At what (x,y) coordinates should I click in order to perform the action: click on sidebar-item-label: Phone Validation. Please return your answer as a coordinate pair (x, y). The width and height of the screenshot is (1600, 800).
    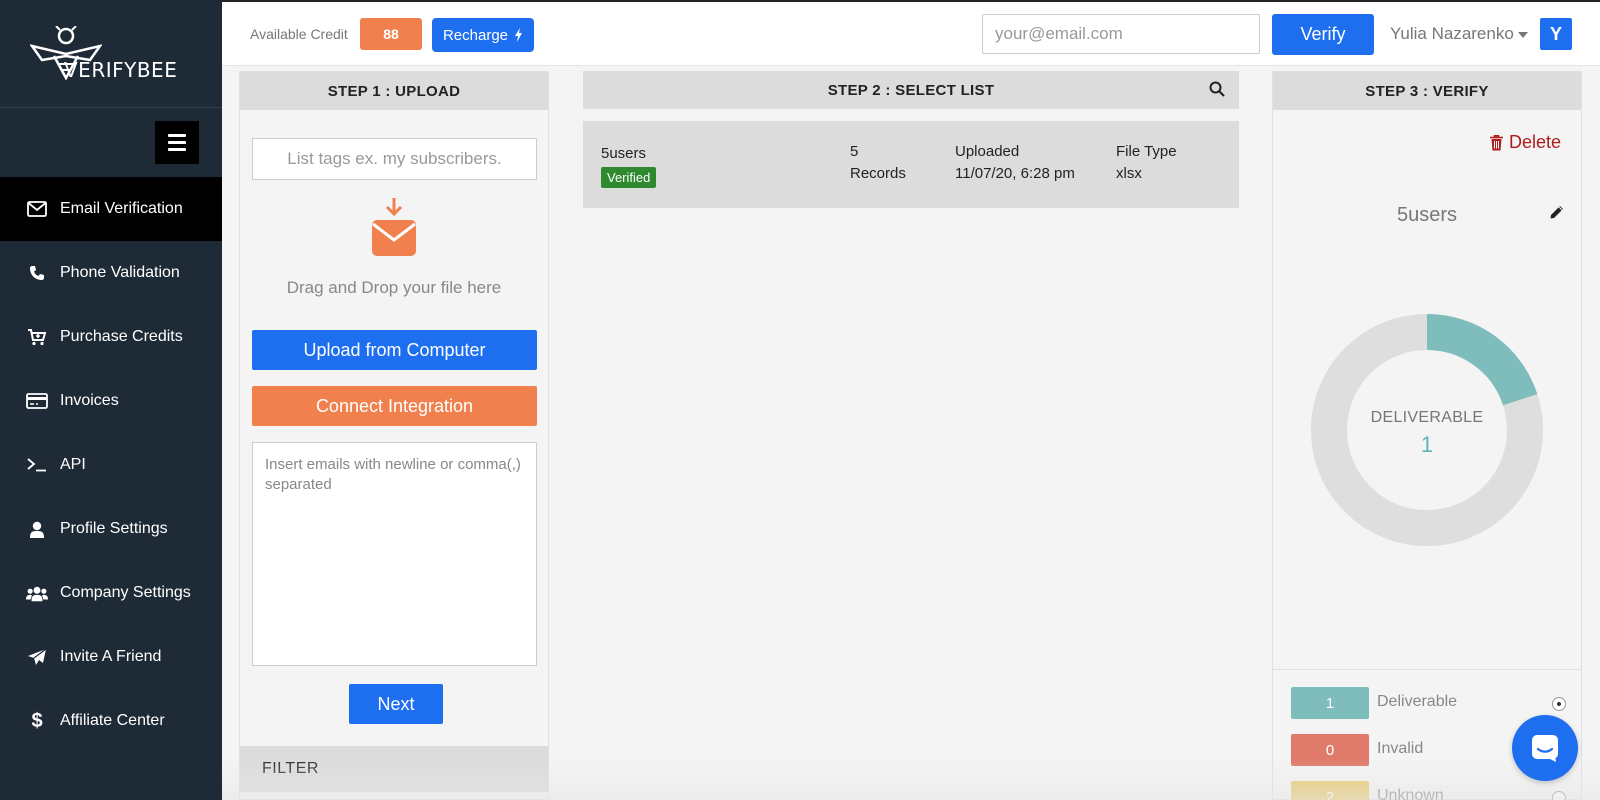
    Looking at the image, I should click on (120, 272).